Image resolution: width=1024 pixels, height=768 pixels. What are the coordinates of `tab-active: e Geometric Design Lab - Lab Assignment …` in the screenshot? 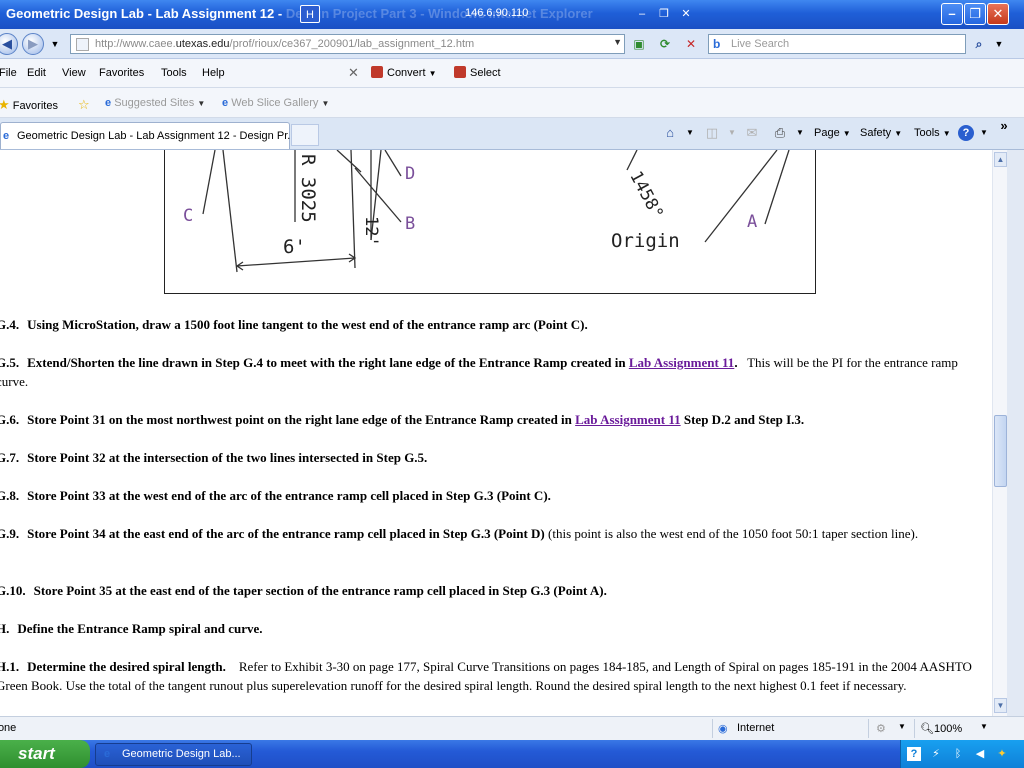 It's located at (148, 135).